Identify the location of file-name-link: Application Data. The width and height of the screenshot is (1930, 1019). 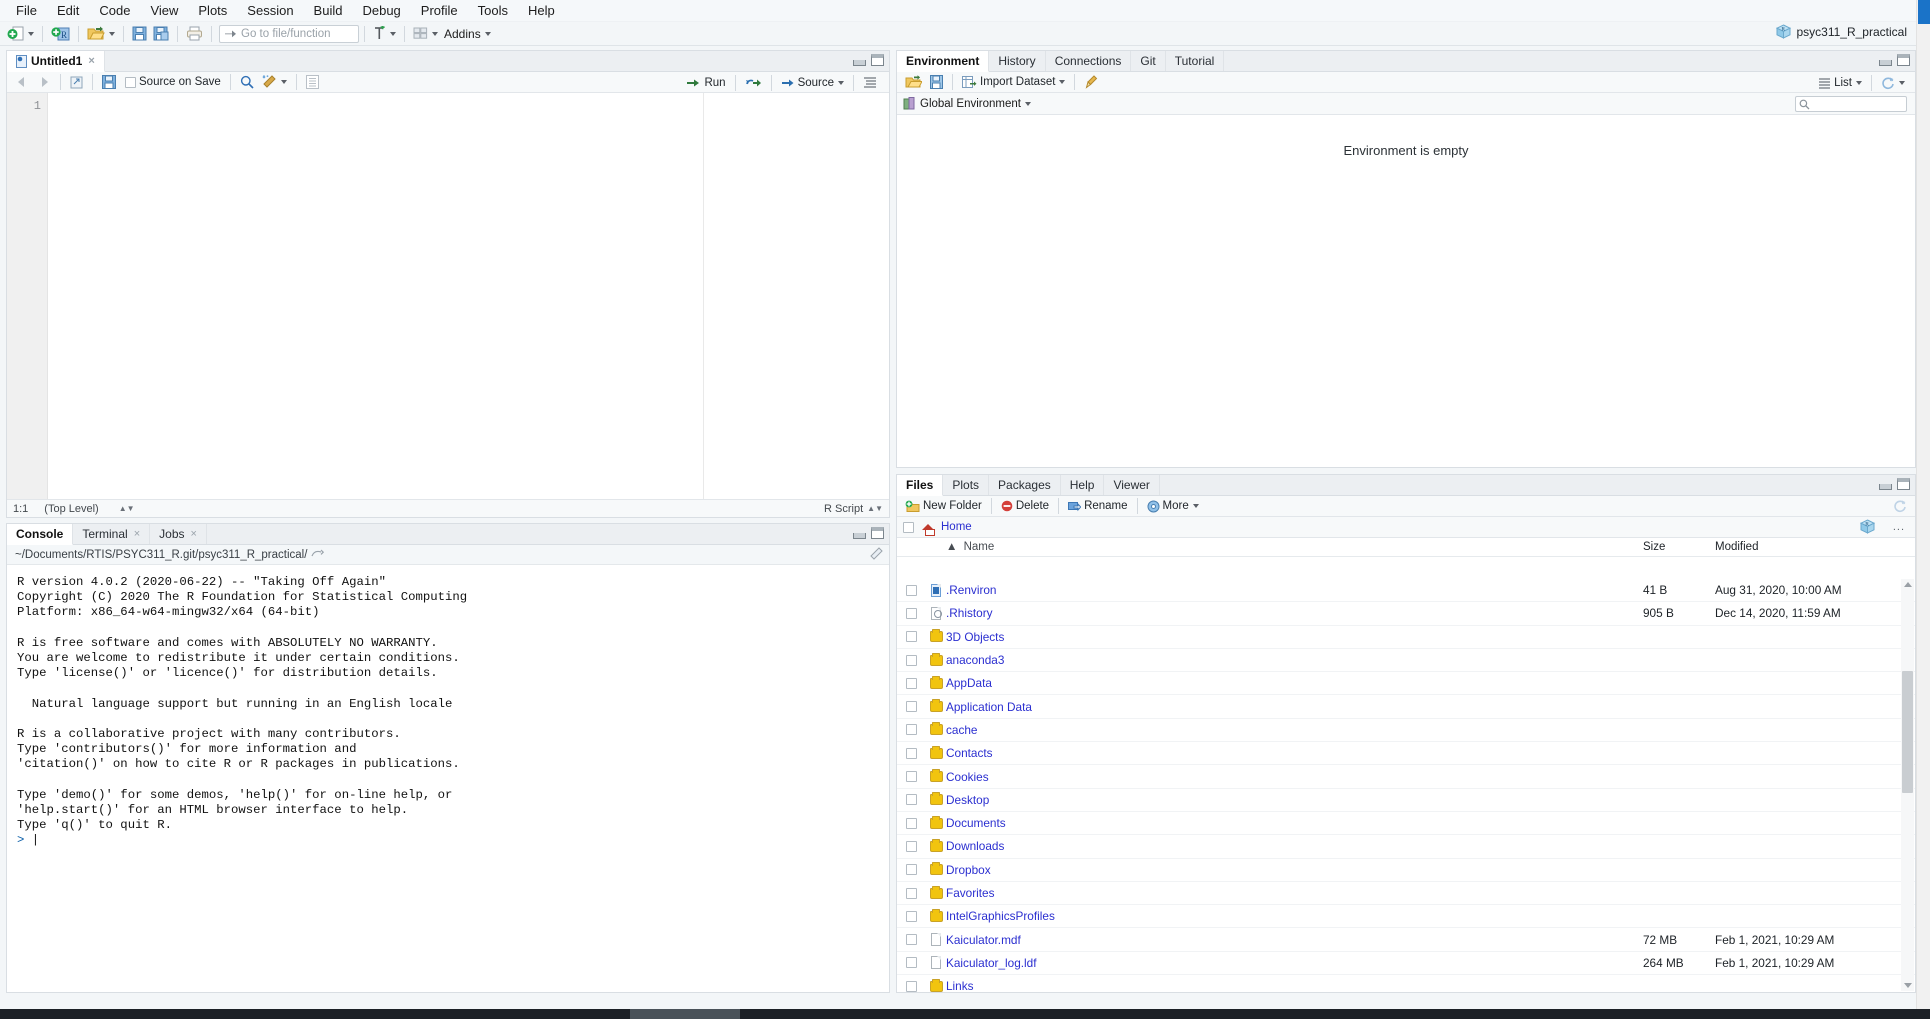
(1294, 707).